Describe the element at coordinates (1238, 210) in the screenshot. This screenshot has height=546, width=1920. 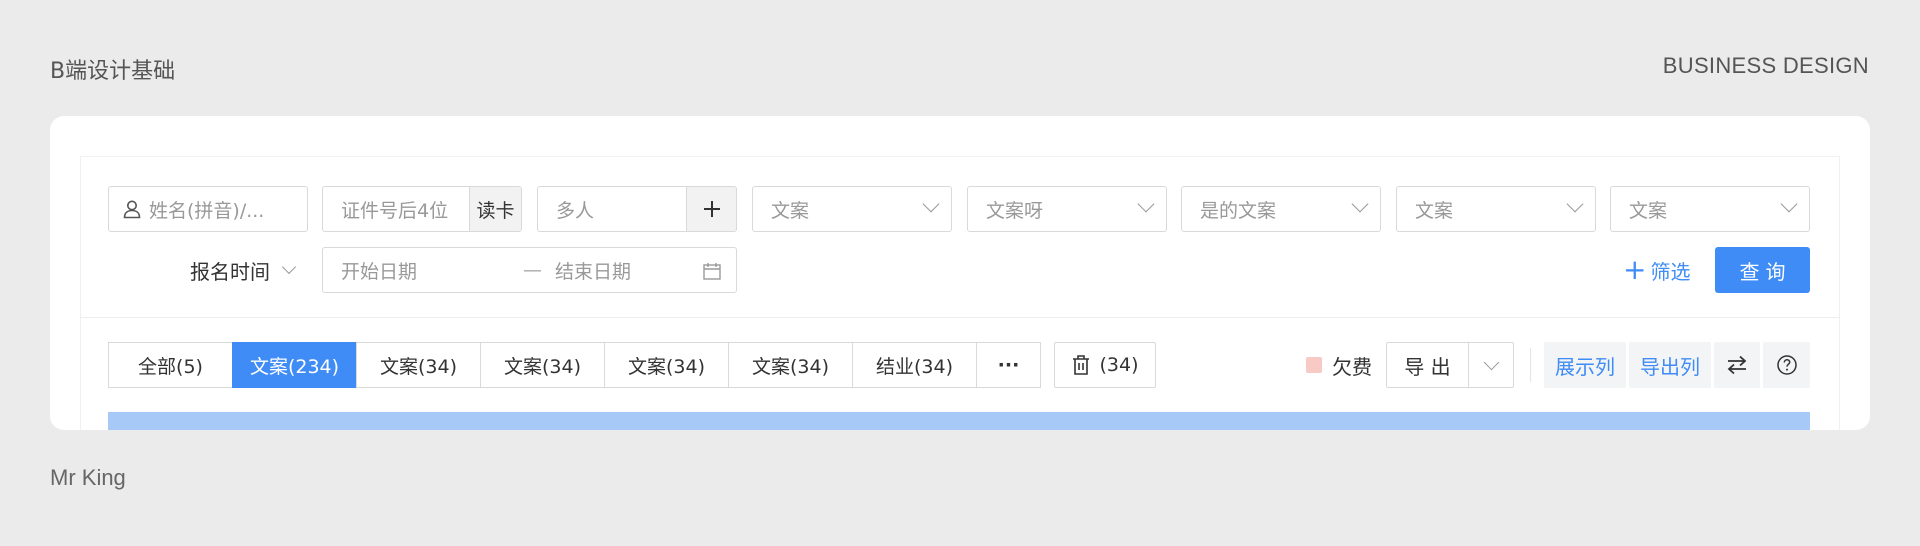
I see `select-3-value: 是的文案` at that location.